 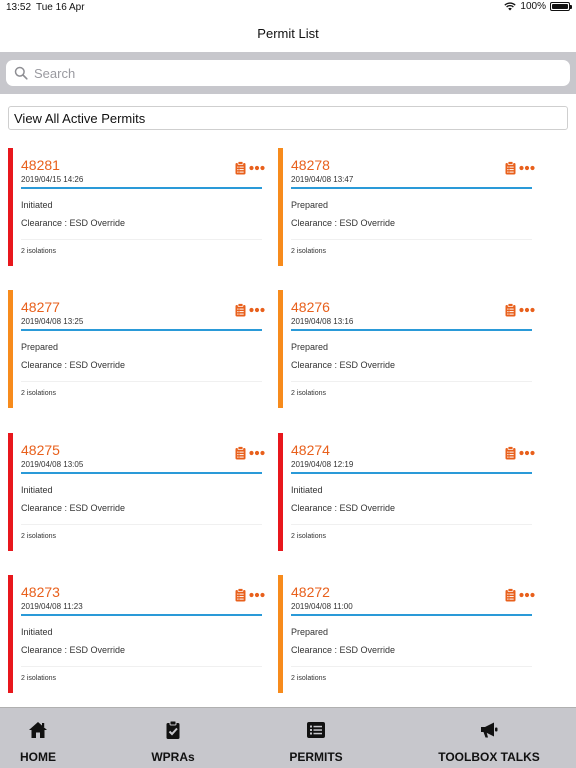 I want to click on permit-date: 2019/04/08 12:19, so click(x=322, y=464).